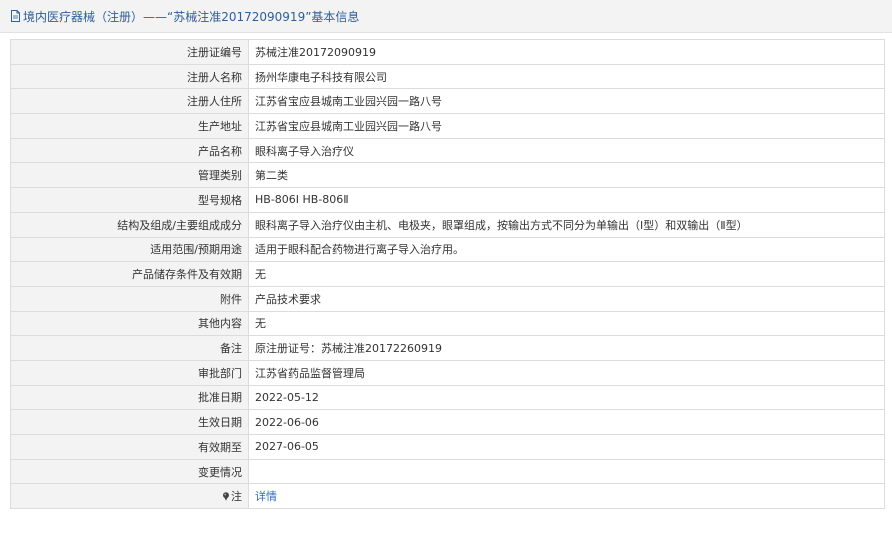 The image size is (892, 538). Describe the element at coordinates (129, 348) in the screenshot. I see `row-label: 备注` at that location.